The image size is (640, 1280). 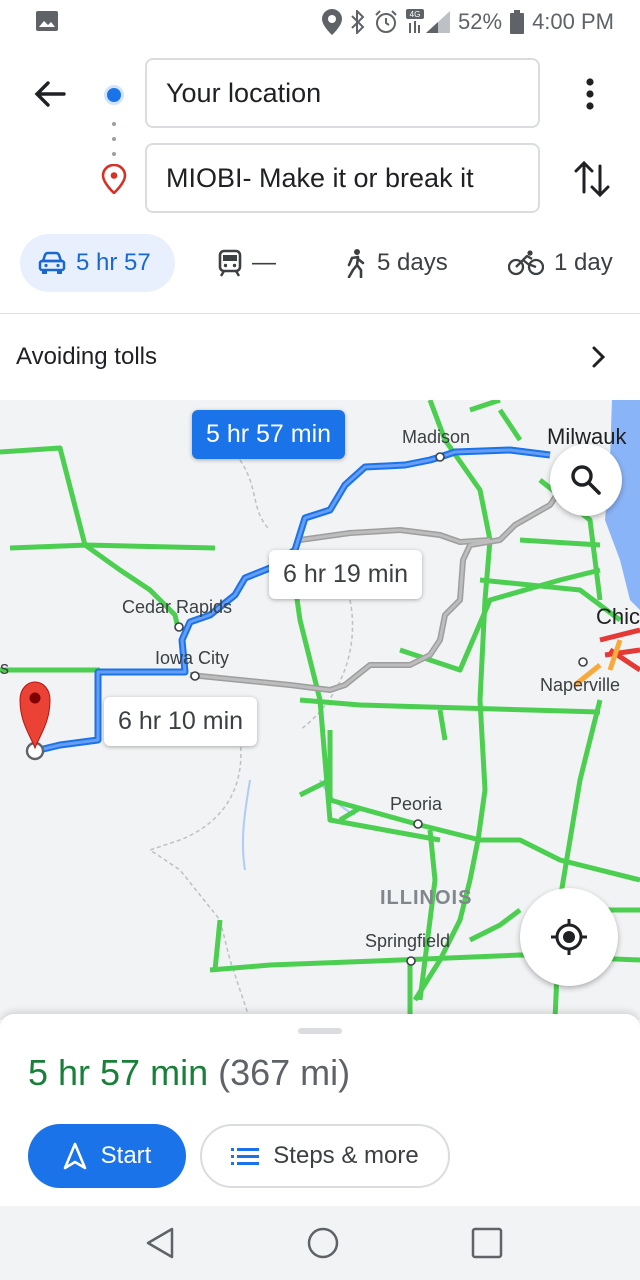 What do you see at coordinates (118, 1072) in the screenshot?
I see `summary-duration: 5 hr 57 min` at bounding box center [118, 1072].